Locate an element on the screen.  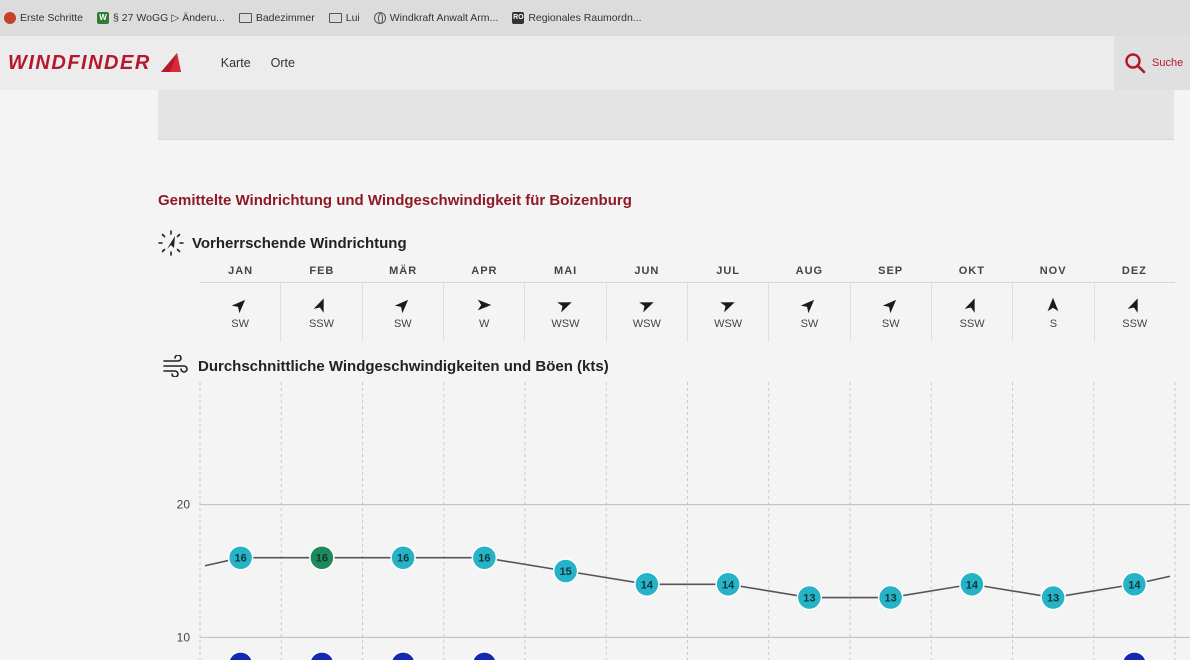
month-label: FEB is located at coordinates (322, 271).